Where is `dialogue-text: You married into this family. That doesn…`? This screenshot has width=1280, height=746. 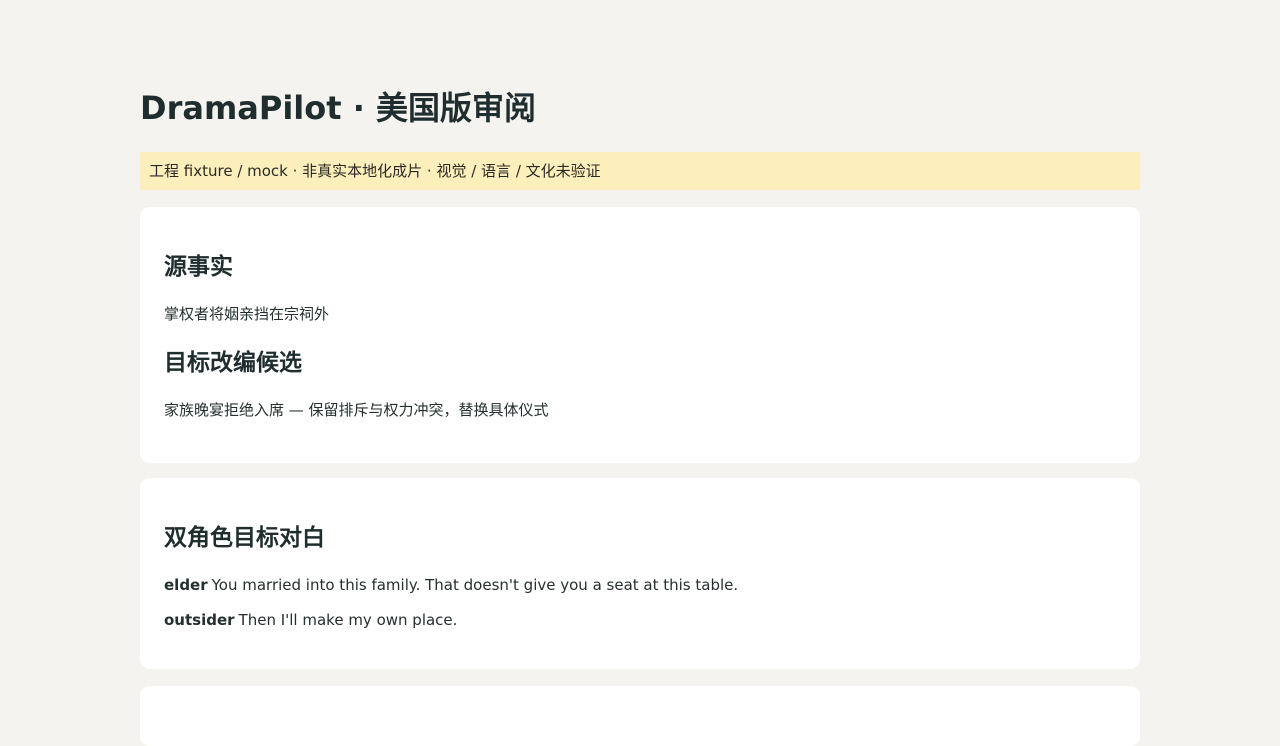 dialogue-text: You married into this family. That doesn… is located at coordinates (475, 585).